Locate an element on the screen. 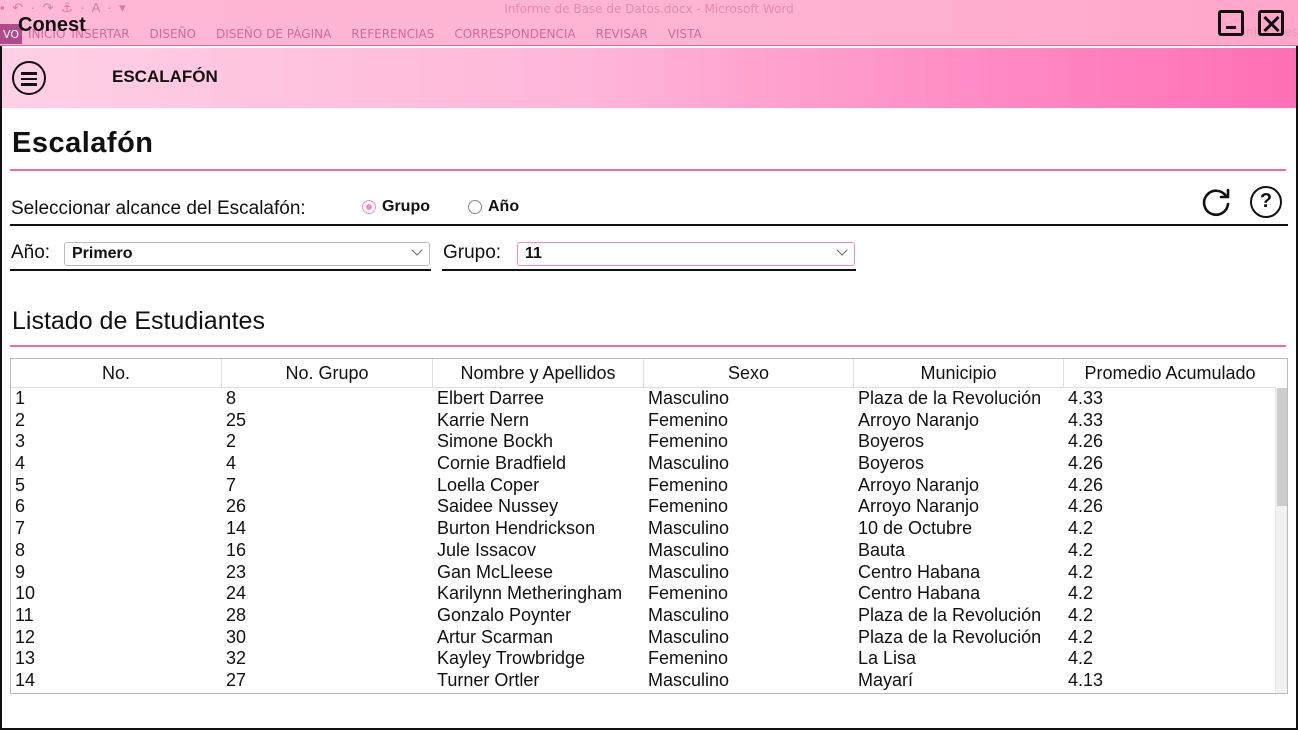 This screenshot has width=1298, height=730. cell-municipio: Bauta is located at coordinates (882, 549).